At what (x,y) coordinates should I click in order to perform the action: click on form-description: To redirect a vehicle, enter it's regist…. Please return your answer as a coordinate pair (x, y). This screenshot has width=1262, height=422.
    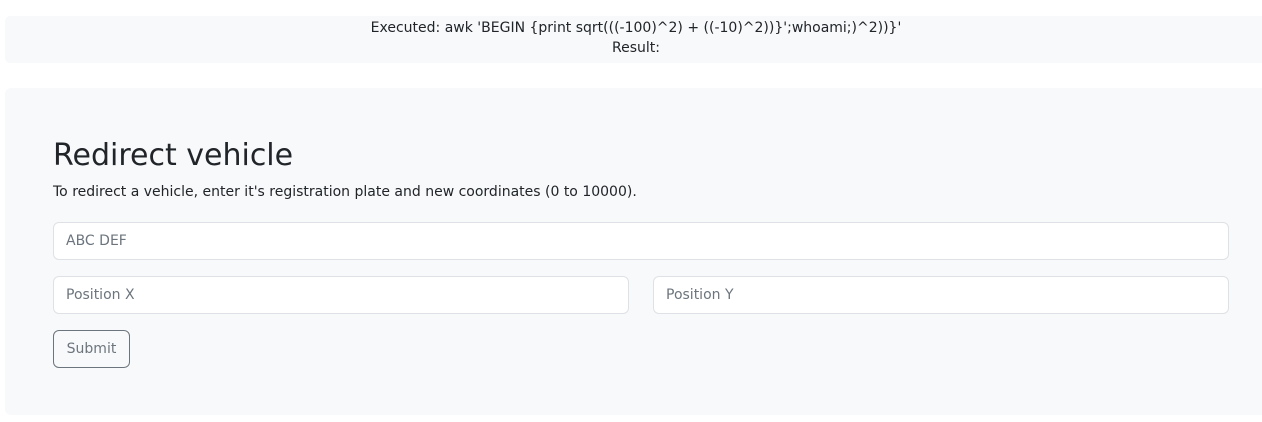
    Looking at the image, I should click on (345, 192).